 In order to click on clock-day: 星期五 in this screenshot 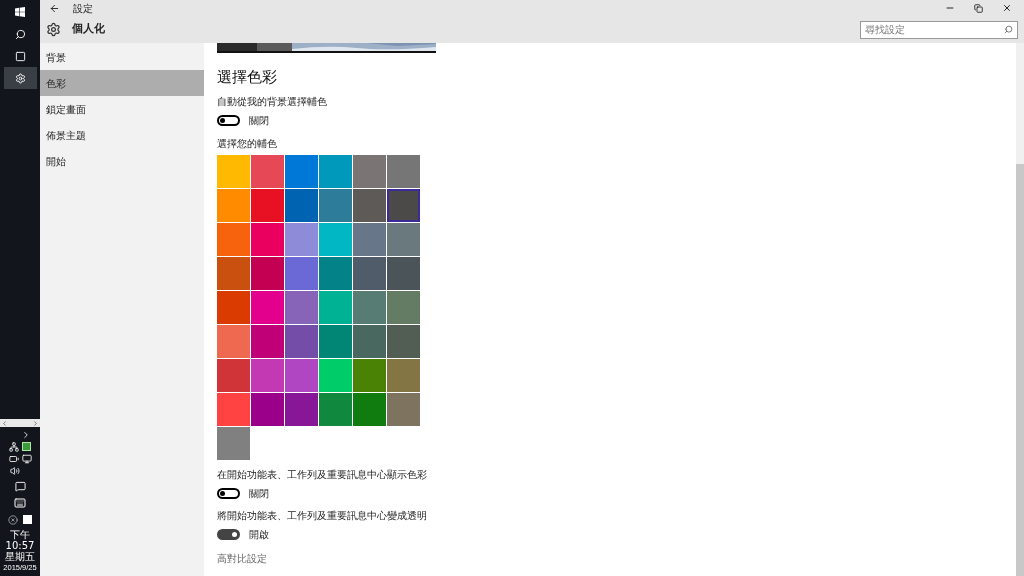, I will do `click(20, 556)`.